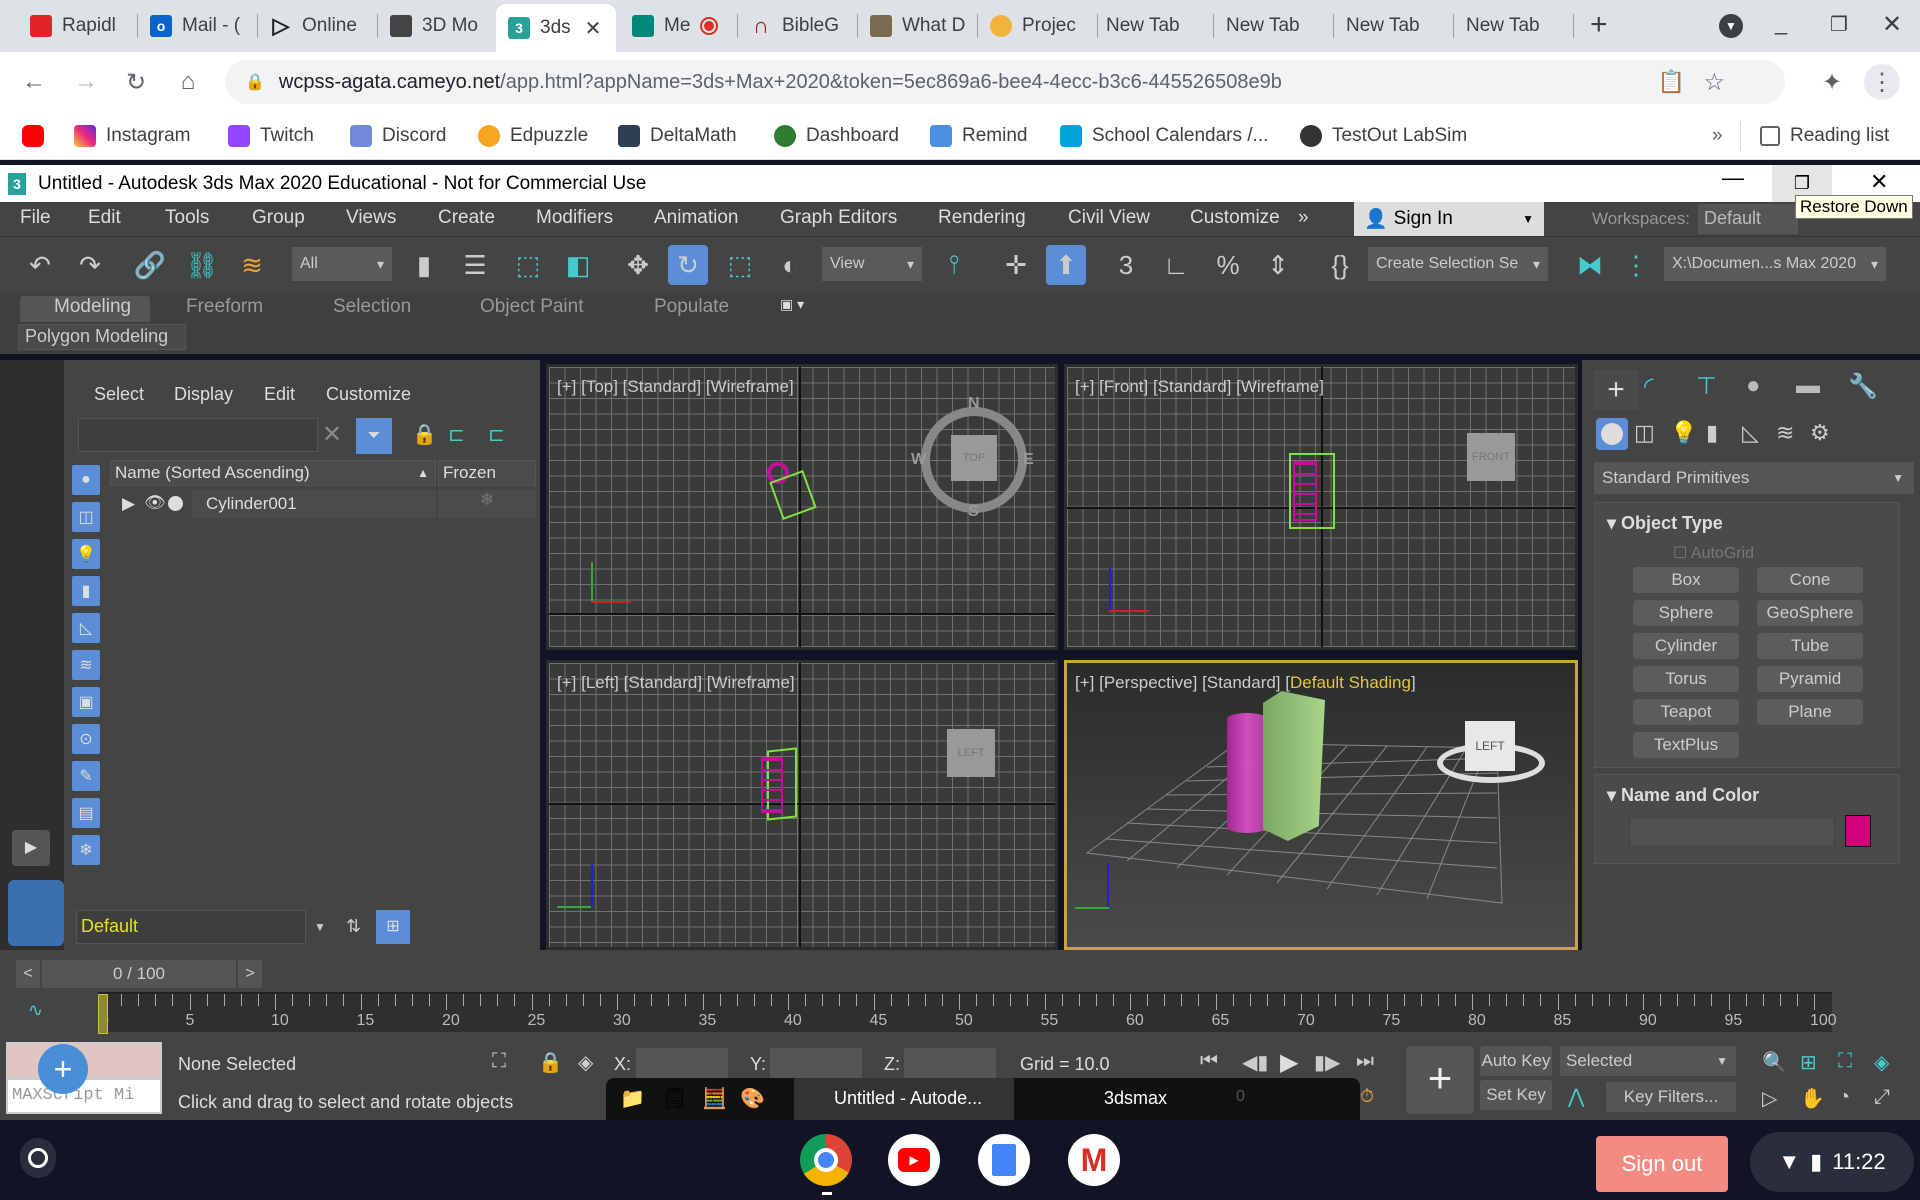 This screenshot has width=1920, height=1200. I want to click on viewcube: TOP, so click(974, 458).